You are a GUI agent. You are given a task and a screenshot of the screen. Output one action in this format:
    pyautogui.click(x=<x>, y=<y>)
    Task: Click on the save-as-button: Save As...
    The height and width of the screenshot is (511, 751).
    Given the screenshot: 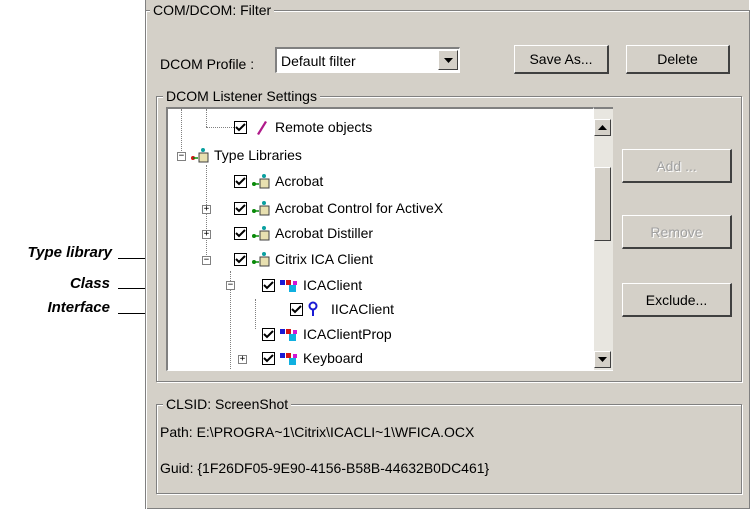 What is the action you would take?
    pyautogui.click(x=561, y=59)
    